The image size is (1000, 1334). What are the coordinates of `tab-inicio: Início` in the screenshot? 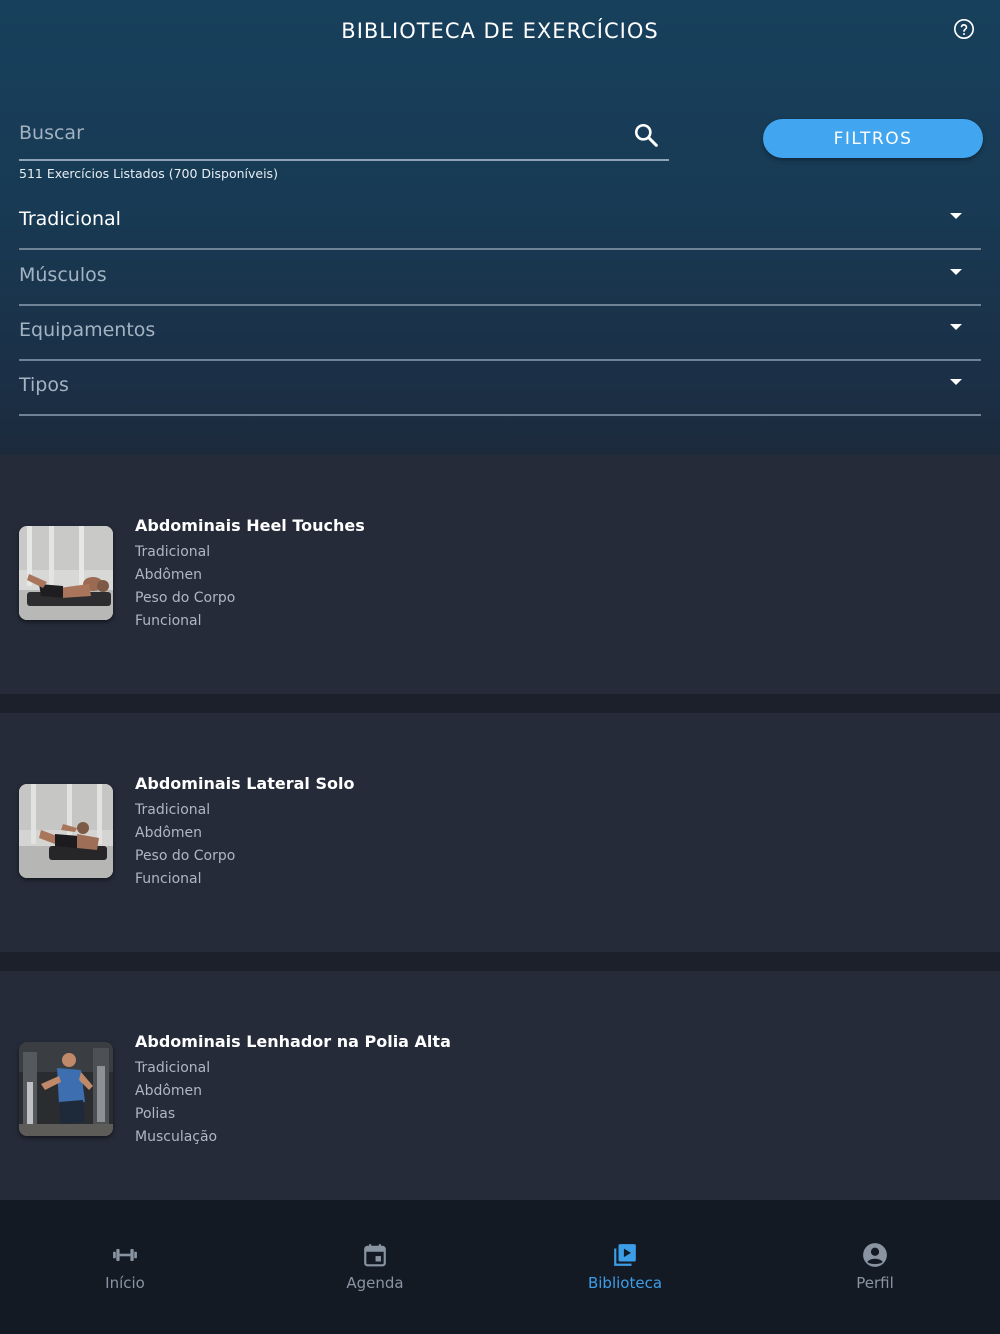 It's located at (125, 1267).